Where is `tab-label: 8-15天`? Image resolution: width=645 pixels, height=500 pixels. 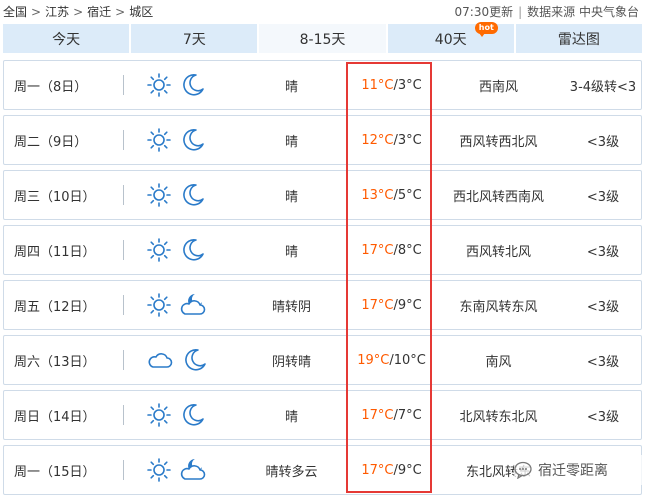 tab-label: 8-15天 is located at coordinates (322, 39).